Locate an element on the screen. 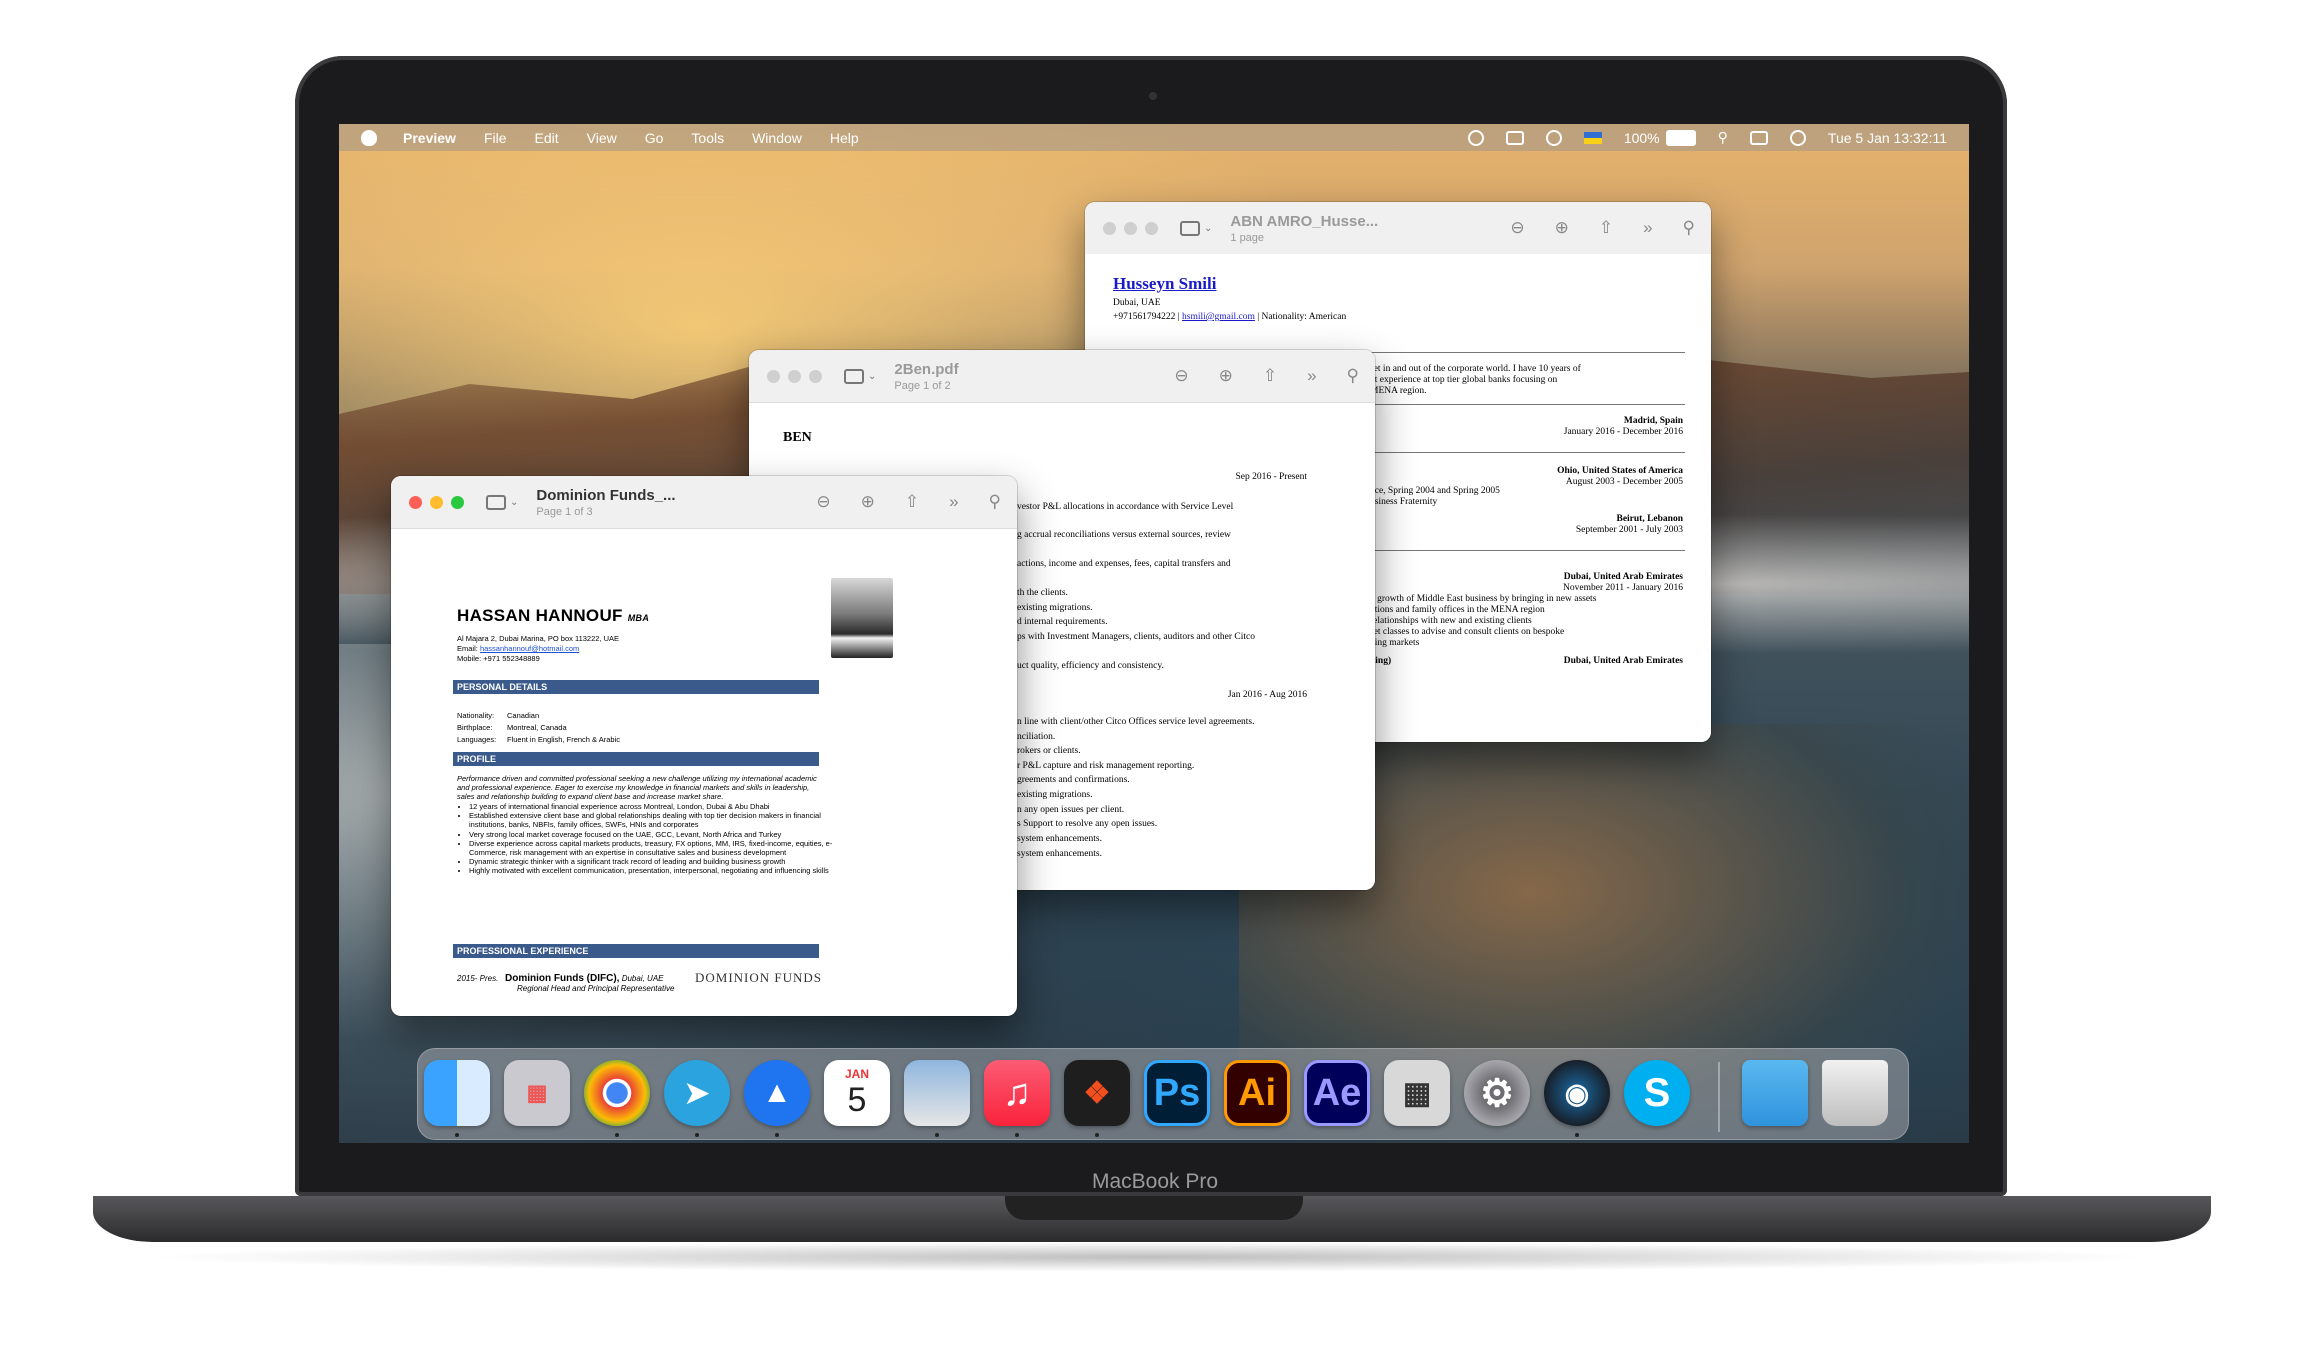 Image resolution: width=2300 pixels, height=1351 pixels. menu-app-preview: Preview is located at coordinates (429, 138).